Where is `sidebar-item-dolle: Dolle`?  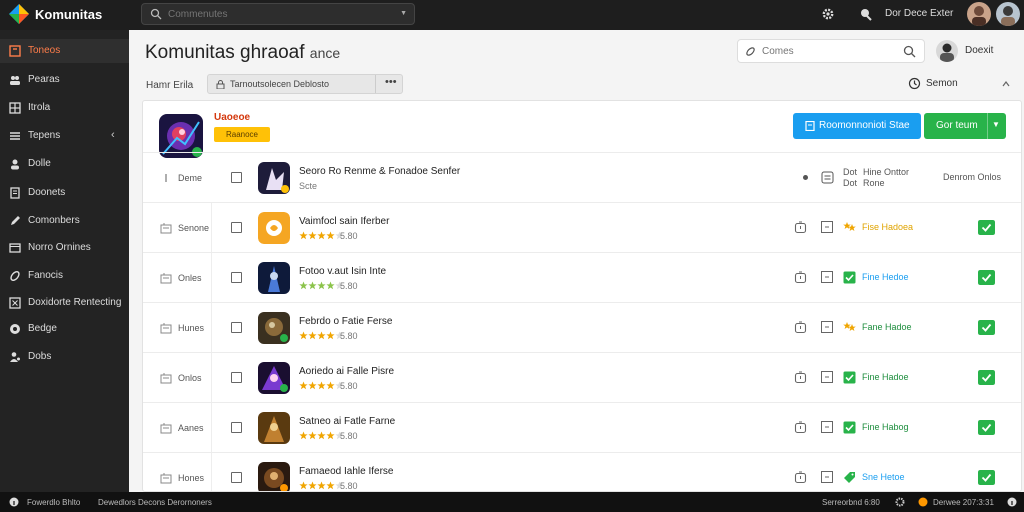 sidebar-item-dolle: Dolle is located at coordinates (64, 164).